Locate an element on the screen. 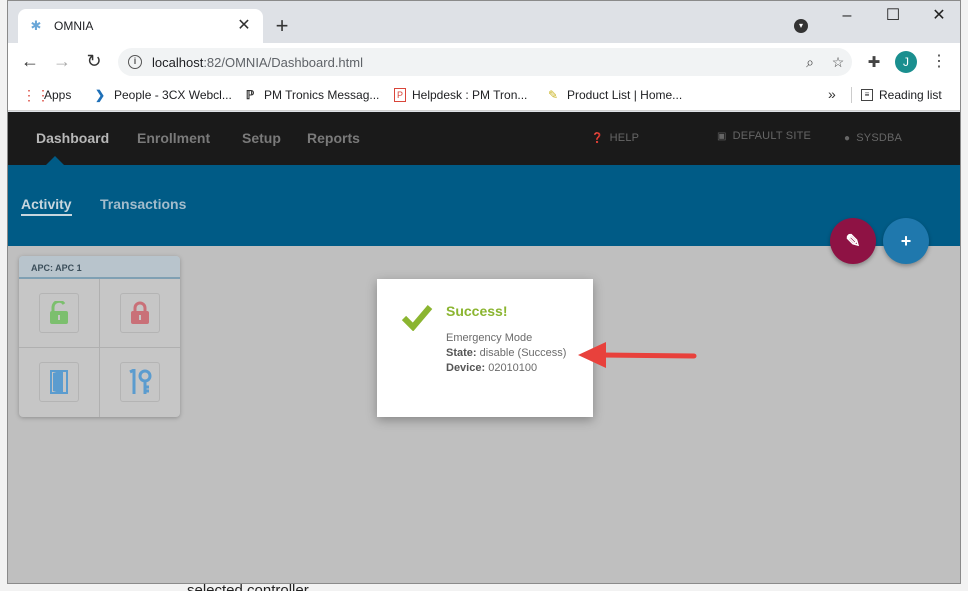 The height and width of the screenshot is (591, 968). nav-dashboard: Dashboard is located at coordinates (72, 138).